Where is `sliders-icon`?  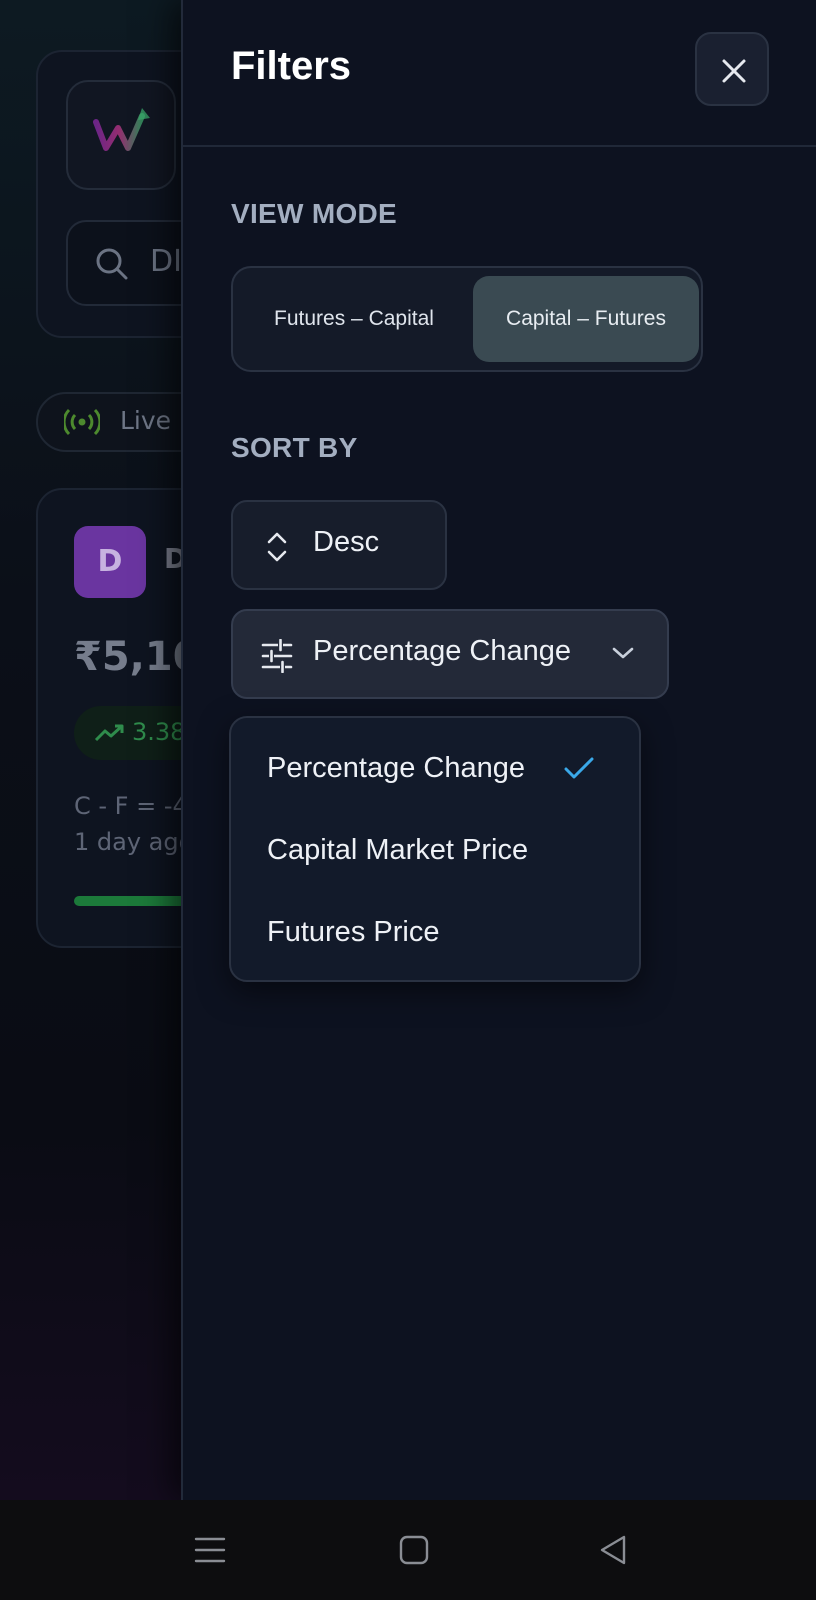 sliders-icon is located at coordinates (277, 656).